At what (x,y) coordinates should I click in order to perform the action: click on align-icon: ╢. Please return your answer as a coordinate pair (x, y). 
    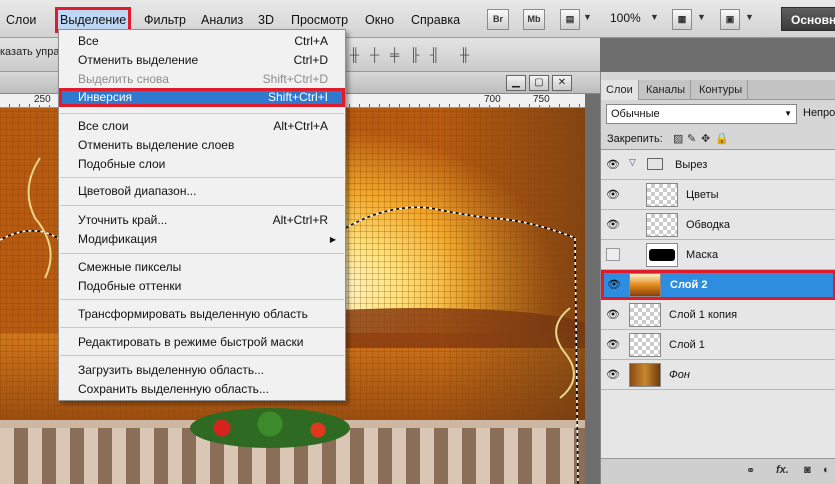
    Looking at the image, I should click on (434, 54).